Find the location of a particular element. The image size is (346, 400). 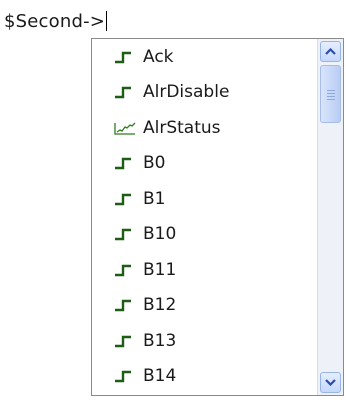

scroll-down-button is located at coordinates (330, 382).